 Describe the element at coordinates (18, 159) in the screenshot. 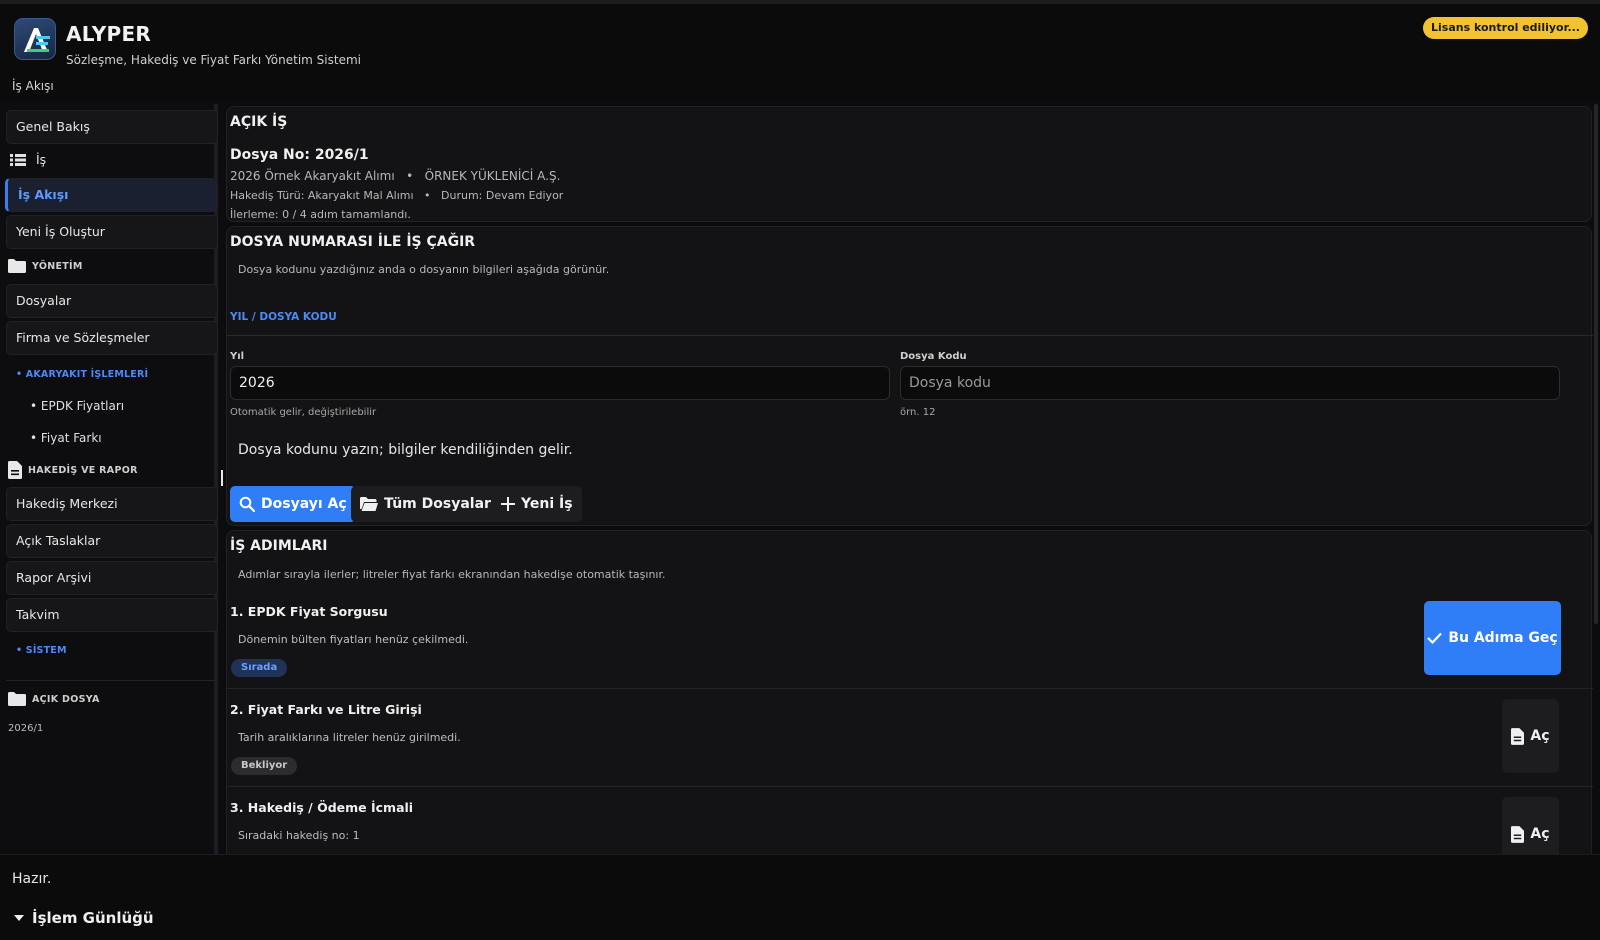

I see `list-icon` at that location.